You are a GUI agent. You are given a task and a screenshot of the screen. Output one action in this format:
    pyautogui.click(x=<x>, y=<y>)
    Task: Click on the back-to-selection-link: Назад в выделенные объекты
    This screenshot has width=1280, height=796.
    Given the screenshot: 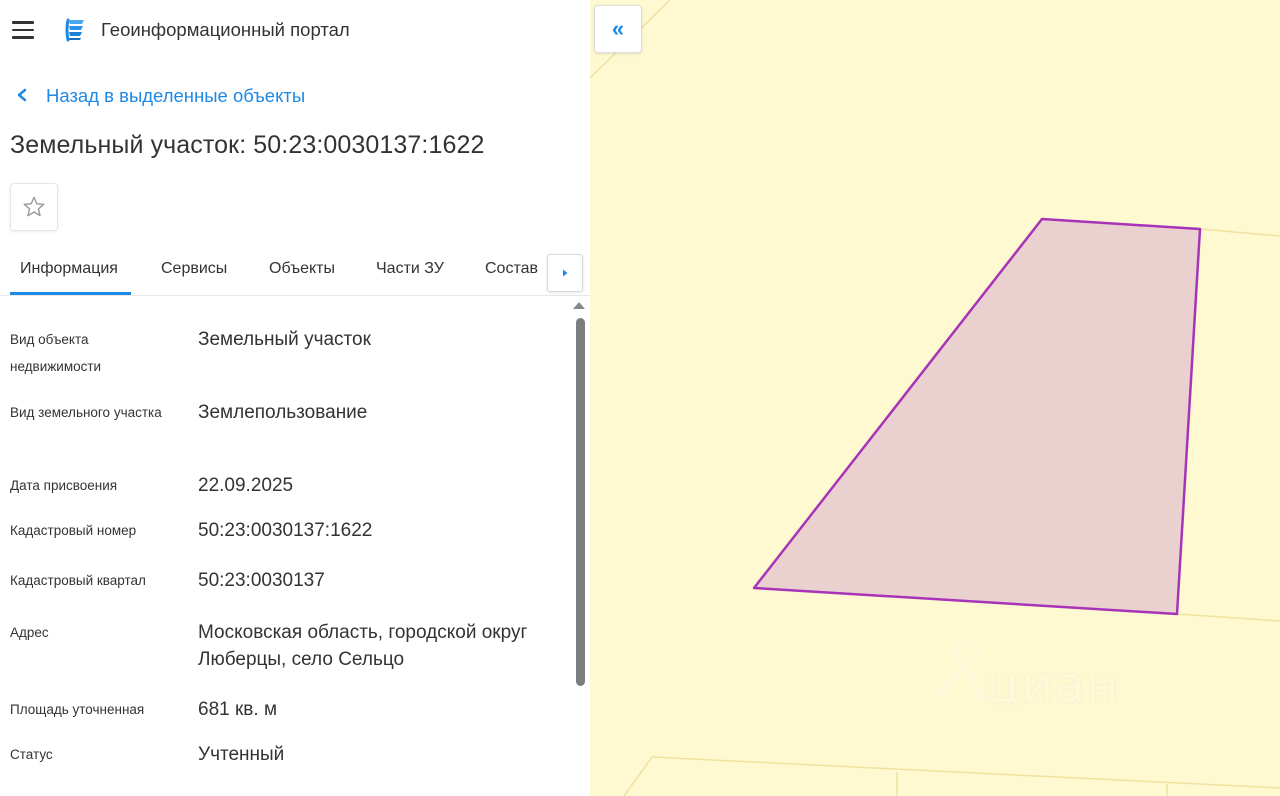 What is the action you would take?
    pyautogui.click(x=160, y=96)
    